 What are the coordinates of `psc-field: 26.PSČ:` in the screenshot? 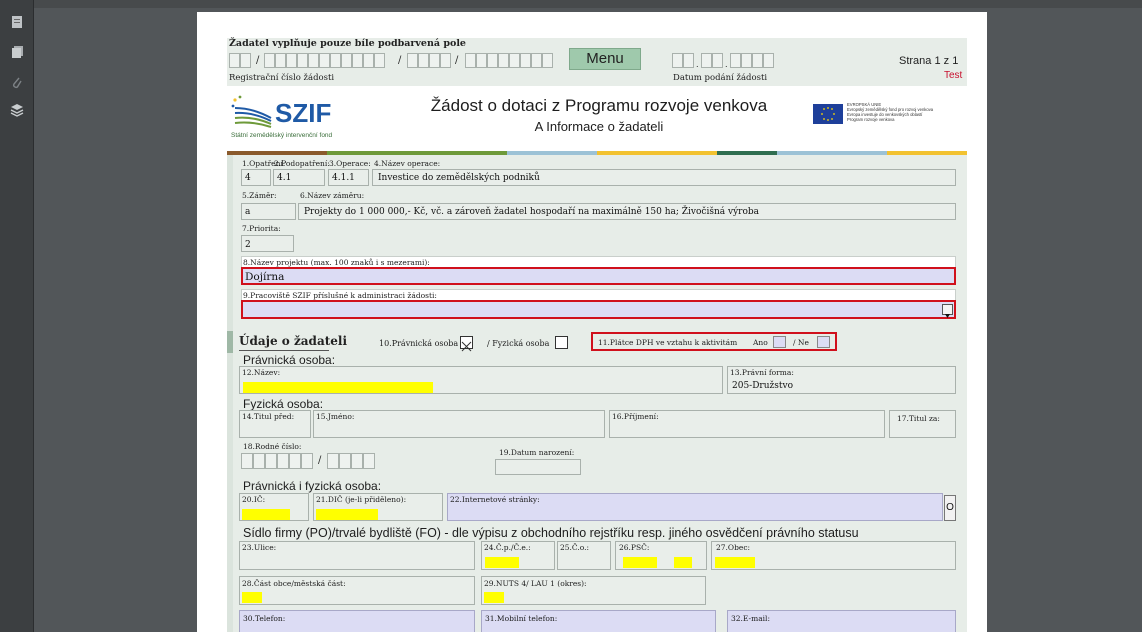 It's located at (661, 555).